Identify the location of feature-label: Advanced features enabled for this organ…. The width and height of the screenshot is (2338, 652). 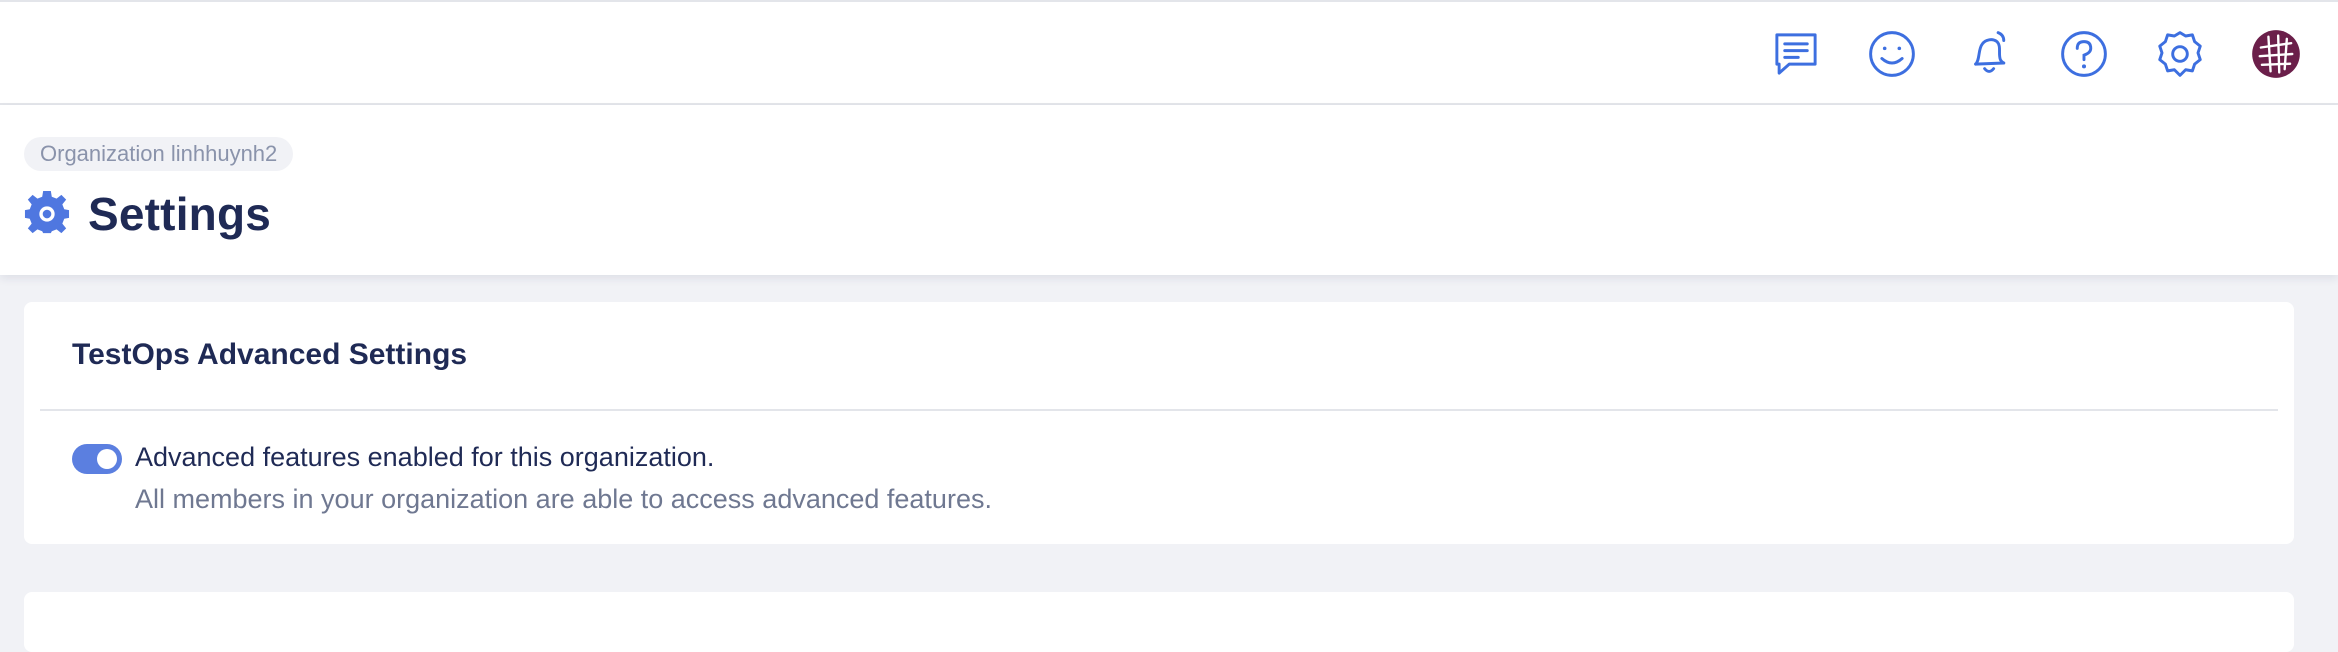
(425, 457).